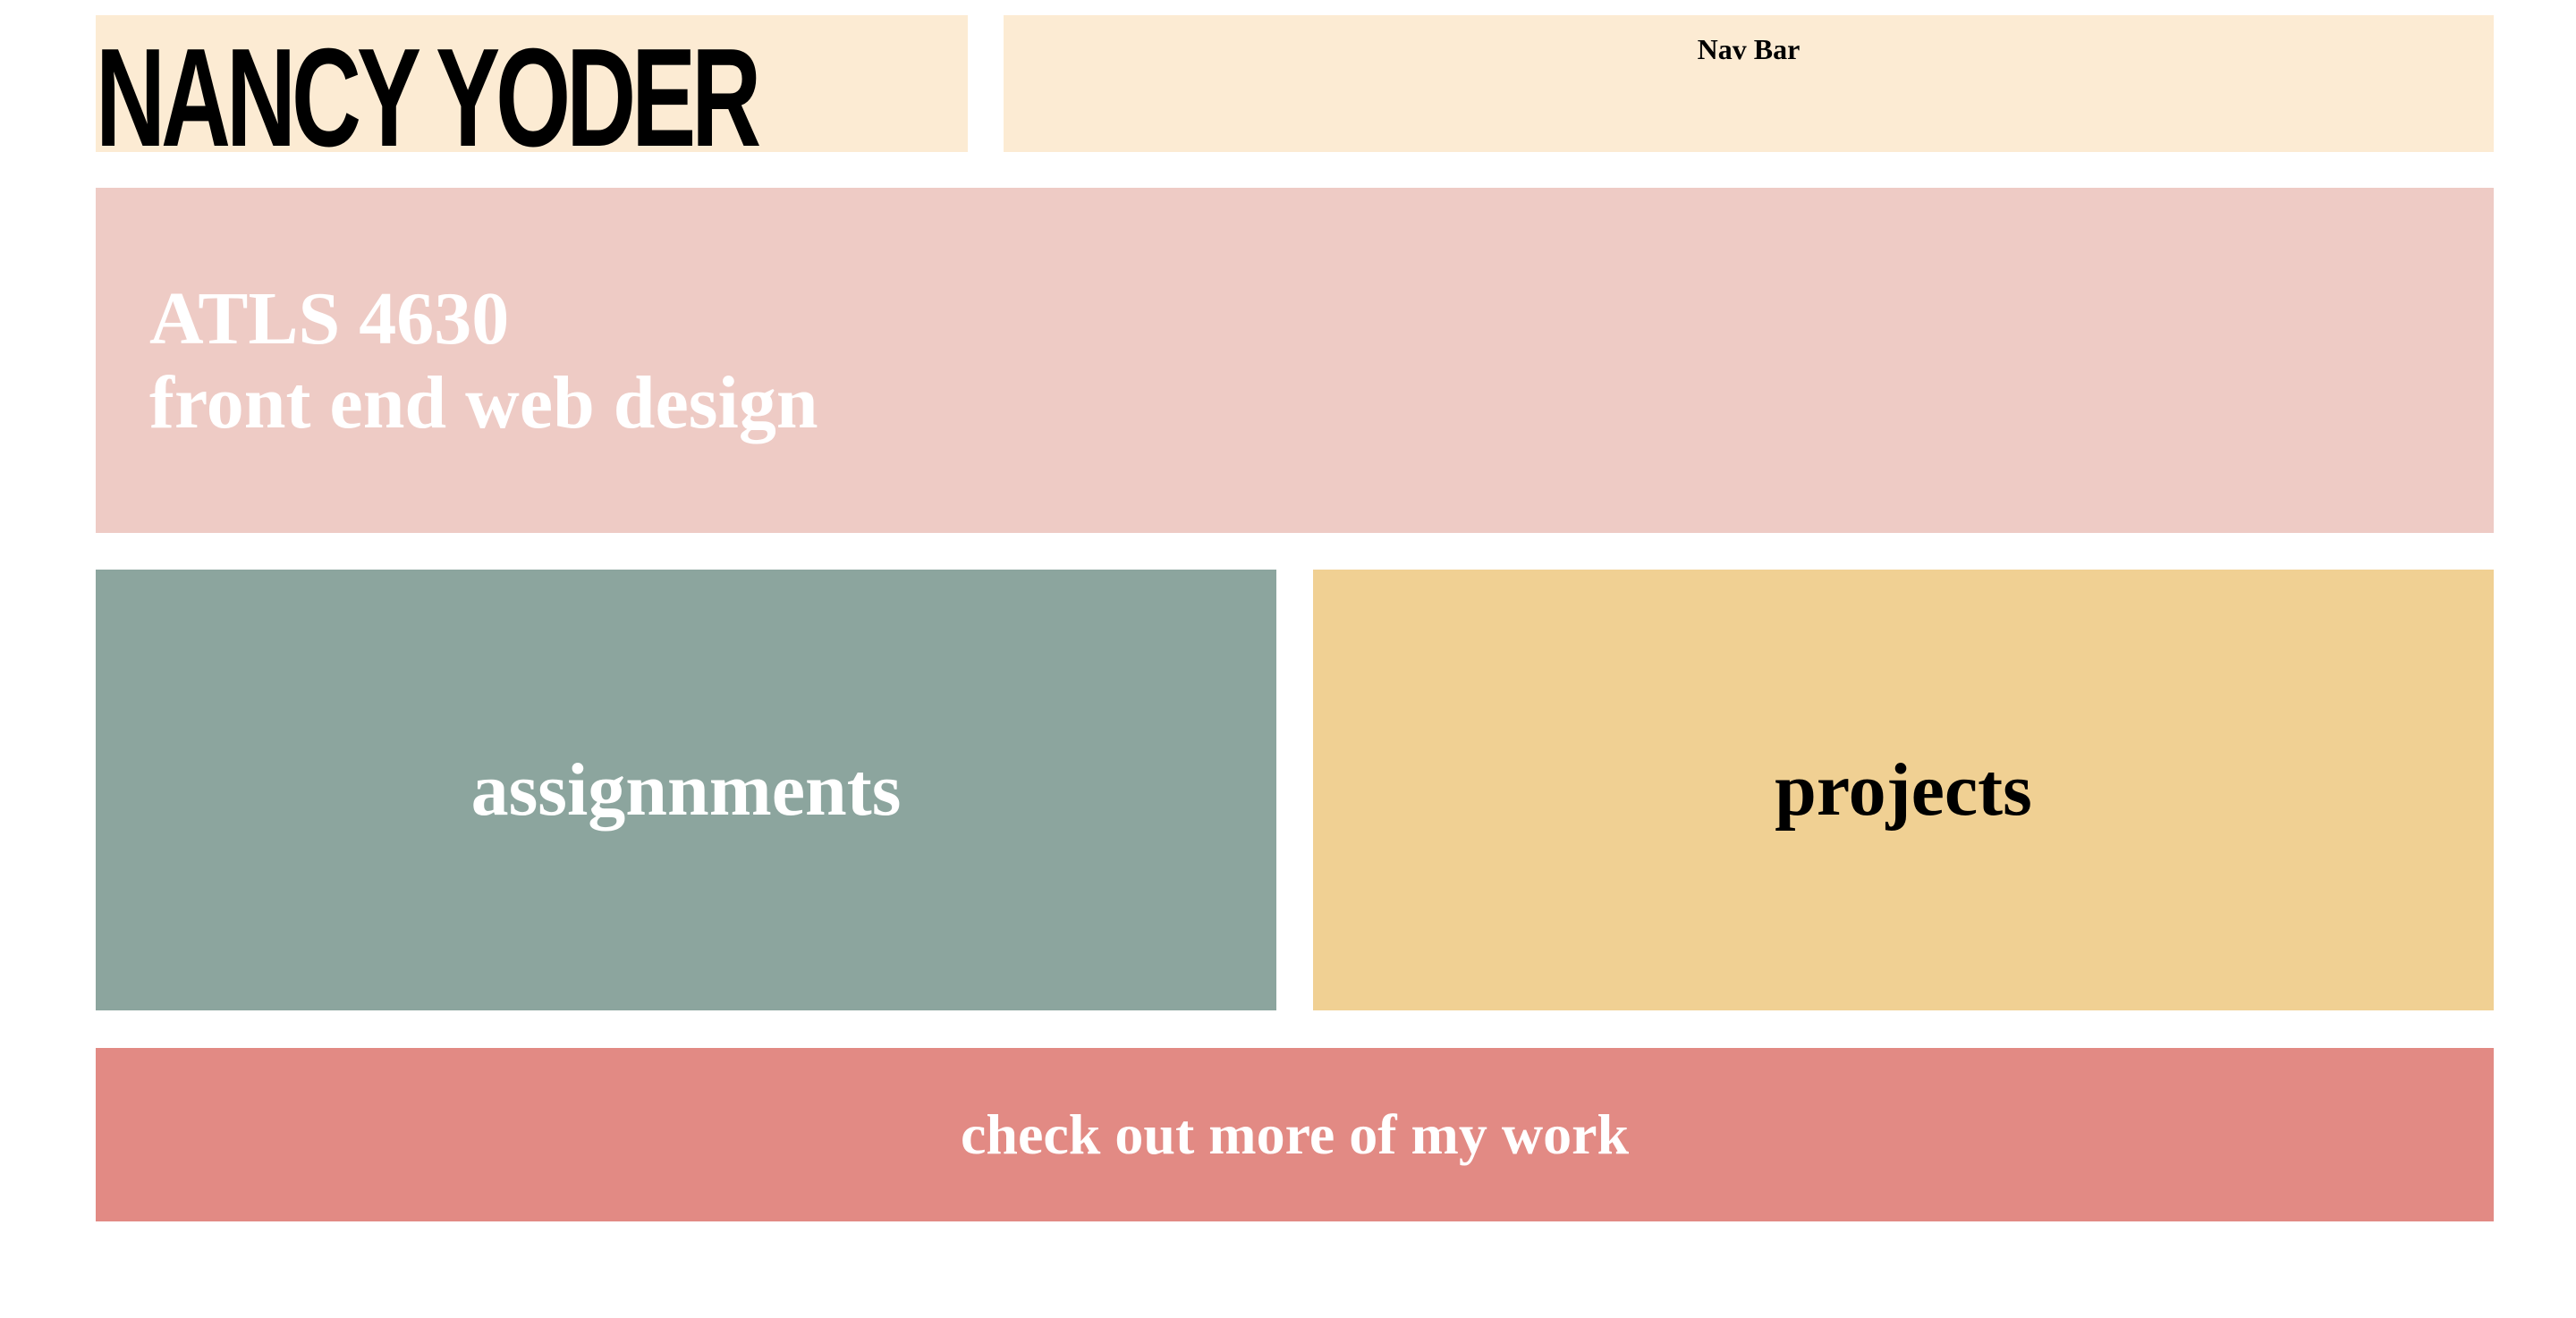 The image size is (2576, 1318). What do you see at coordinates (428, 85) in the screenshot?
I see `site-title: NANCY YODER` at bounding box center [428, 85].